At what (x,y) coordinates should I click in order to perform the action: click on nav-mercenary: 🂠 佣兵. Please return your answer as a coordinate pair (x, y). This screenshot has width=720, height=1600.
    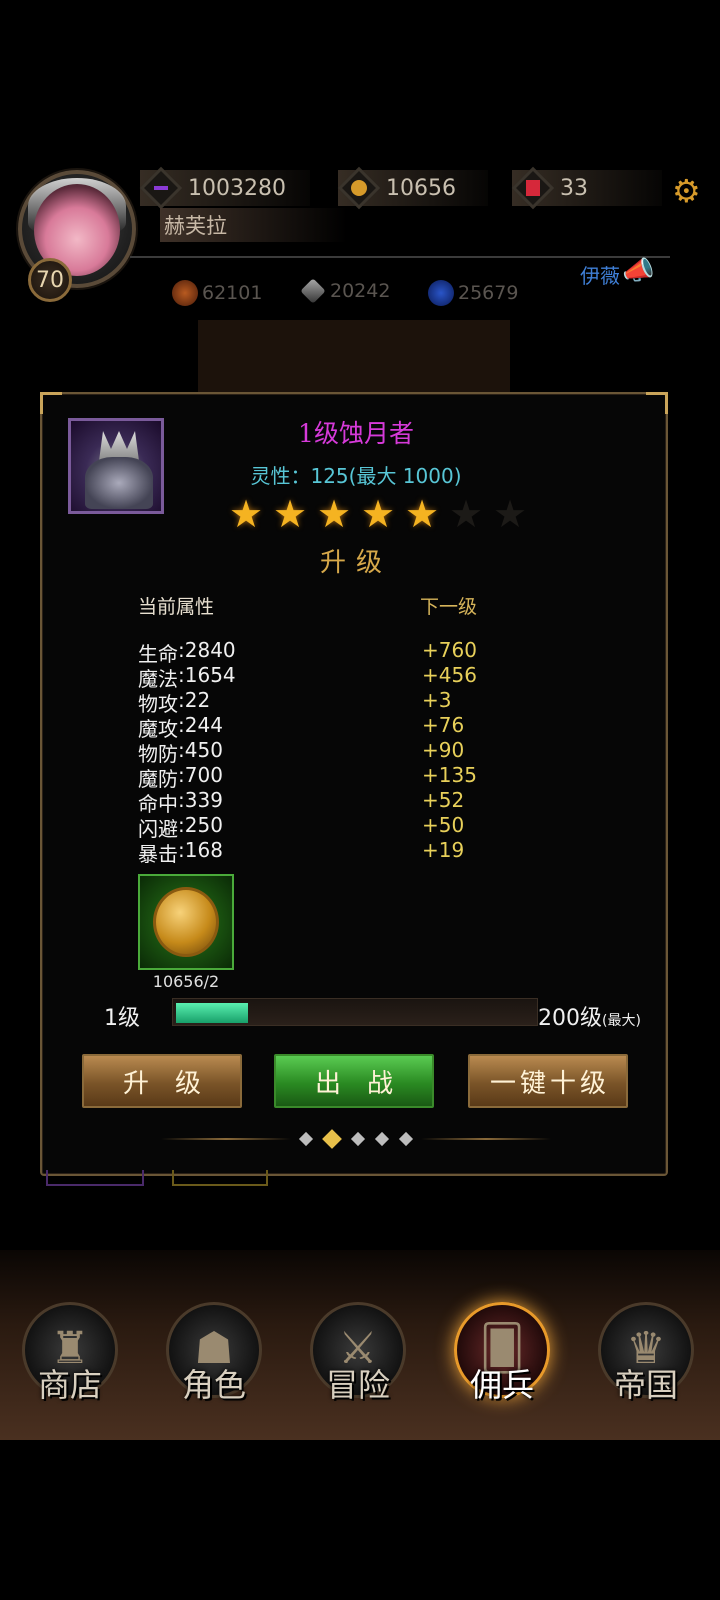
    Looking at the image, I should click on (499, 1357).